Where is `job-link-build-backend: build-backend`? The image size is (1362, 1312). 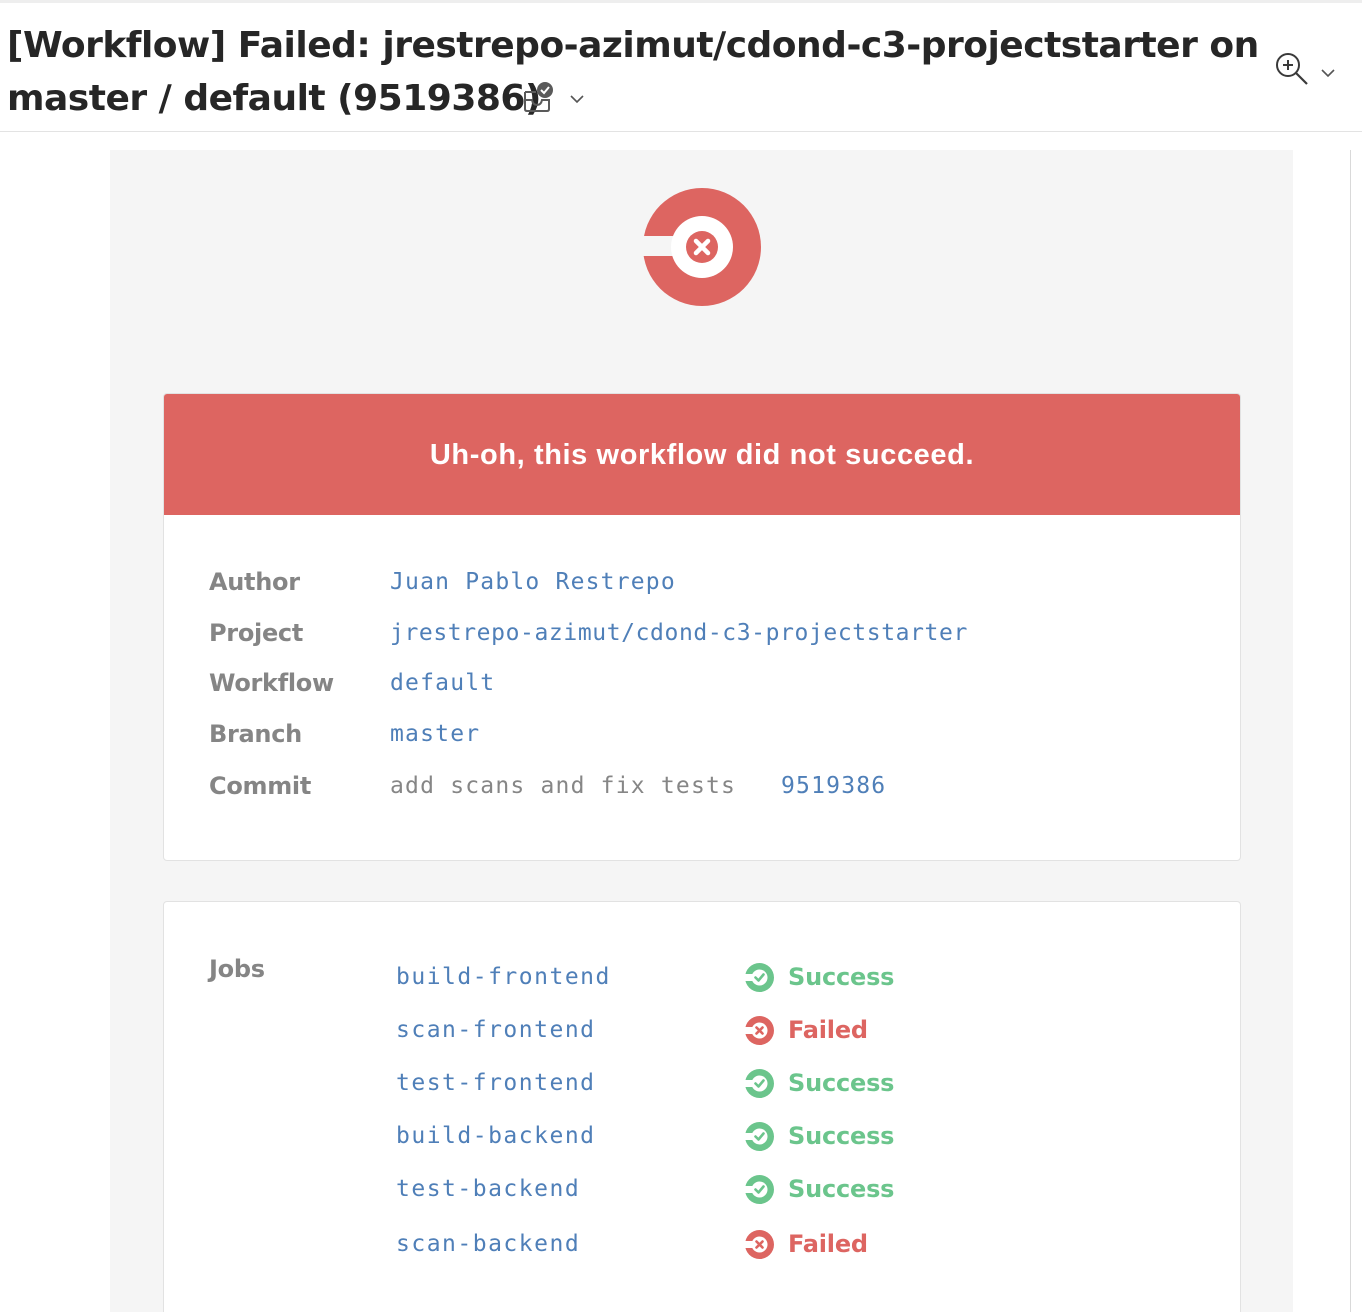
job-link-build-backend: build-backend is located at coordinates (496, 1136).